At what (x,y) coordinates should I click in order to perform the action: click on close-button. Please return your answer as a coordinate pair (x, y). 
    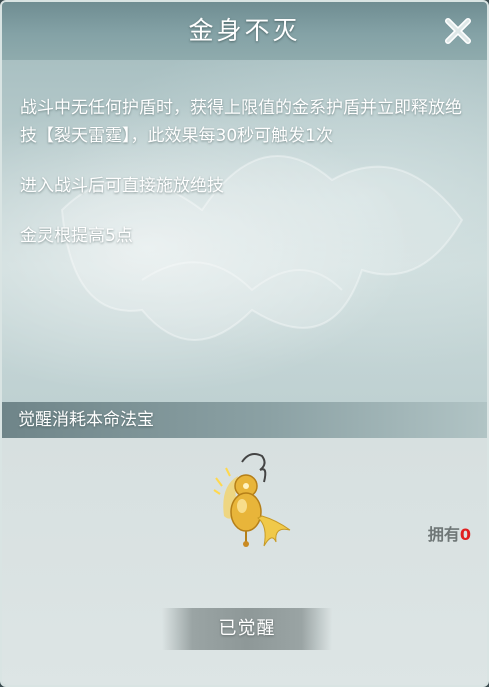
    Looking at the image, I should click on (458, 31).